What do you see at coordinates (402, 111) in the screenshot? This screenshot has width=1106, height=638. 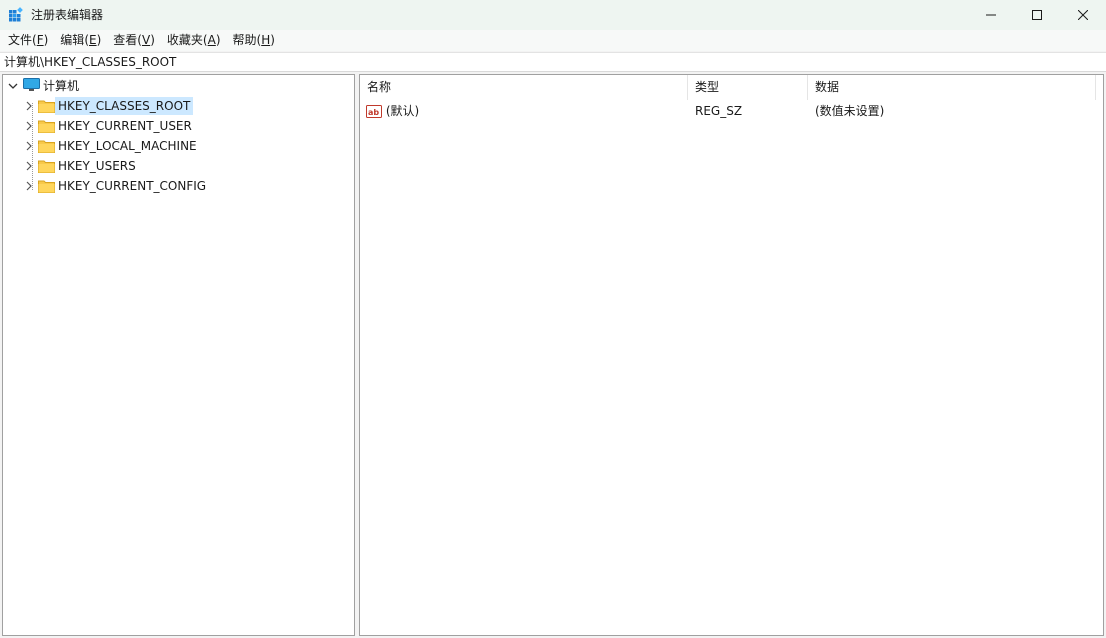 I see `value-name: (默认)` at bounding box center [402, 111].